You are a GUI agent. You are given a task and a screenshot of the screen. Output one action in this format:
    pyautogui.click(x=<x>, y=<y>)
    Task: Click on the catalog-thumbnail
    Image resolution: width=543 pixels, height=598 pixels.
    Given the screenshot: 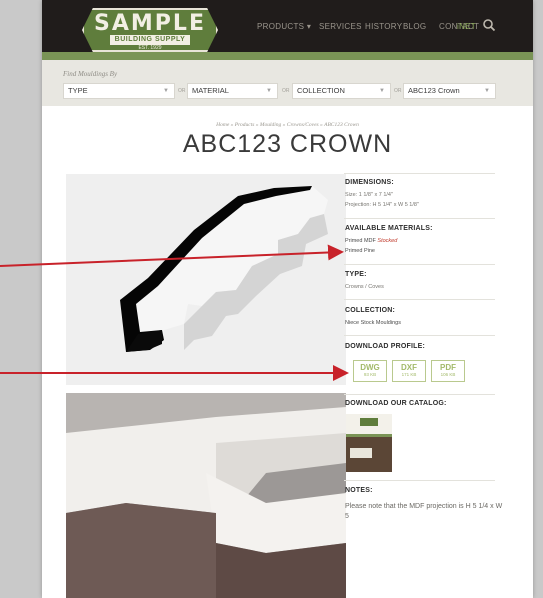 What is the action you would take?
    pyautogui.click(x=369, y=443)
    